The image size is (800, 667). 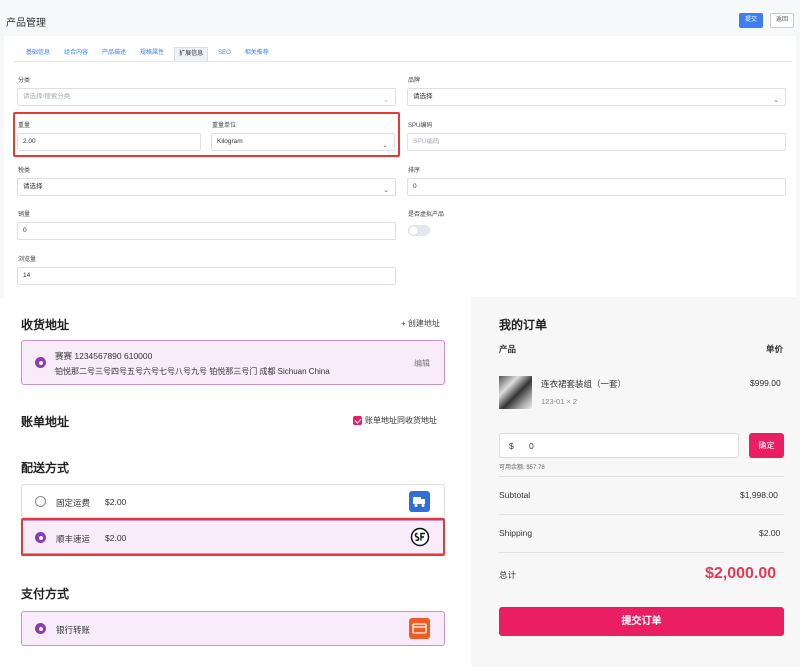 I want to click on shipping-method-title: 配送方式, so click(x=45, y=468).